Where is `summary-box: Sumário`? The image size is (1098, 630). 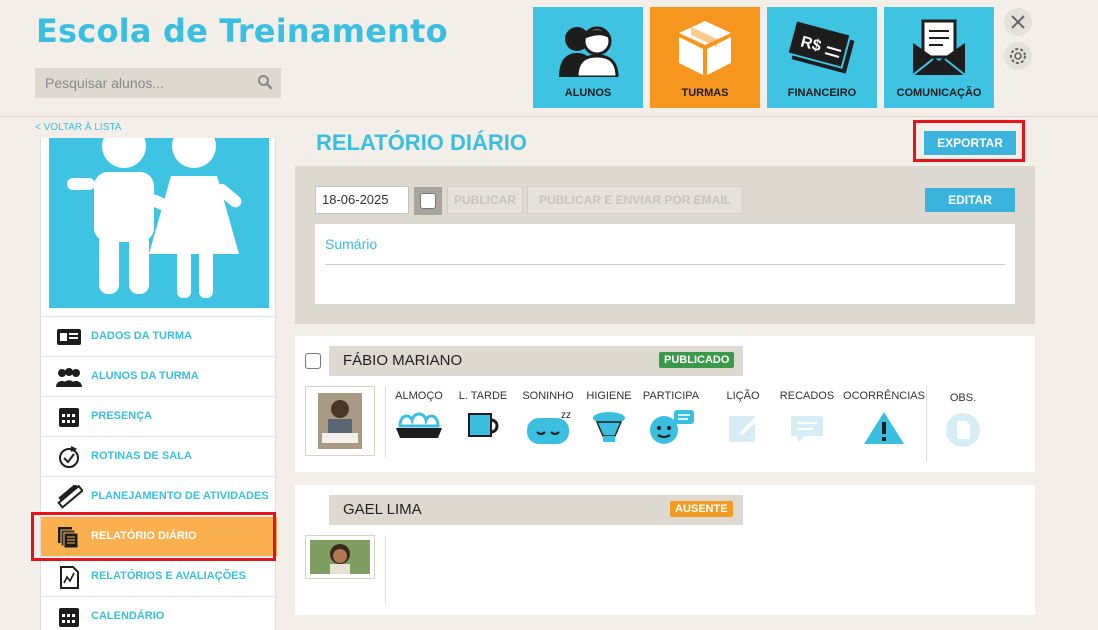 summary-box: Sumário is located at coordinates (665, 264).